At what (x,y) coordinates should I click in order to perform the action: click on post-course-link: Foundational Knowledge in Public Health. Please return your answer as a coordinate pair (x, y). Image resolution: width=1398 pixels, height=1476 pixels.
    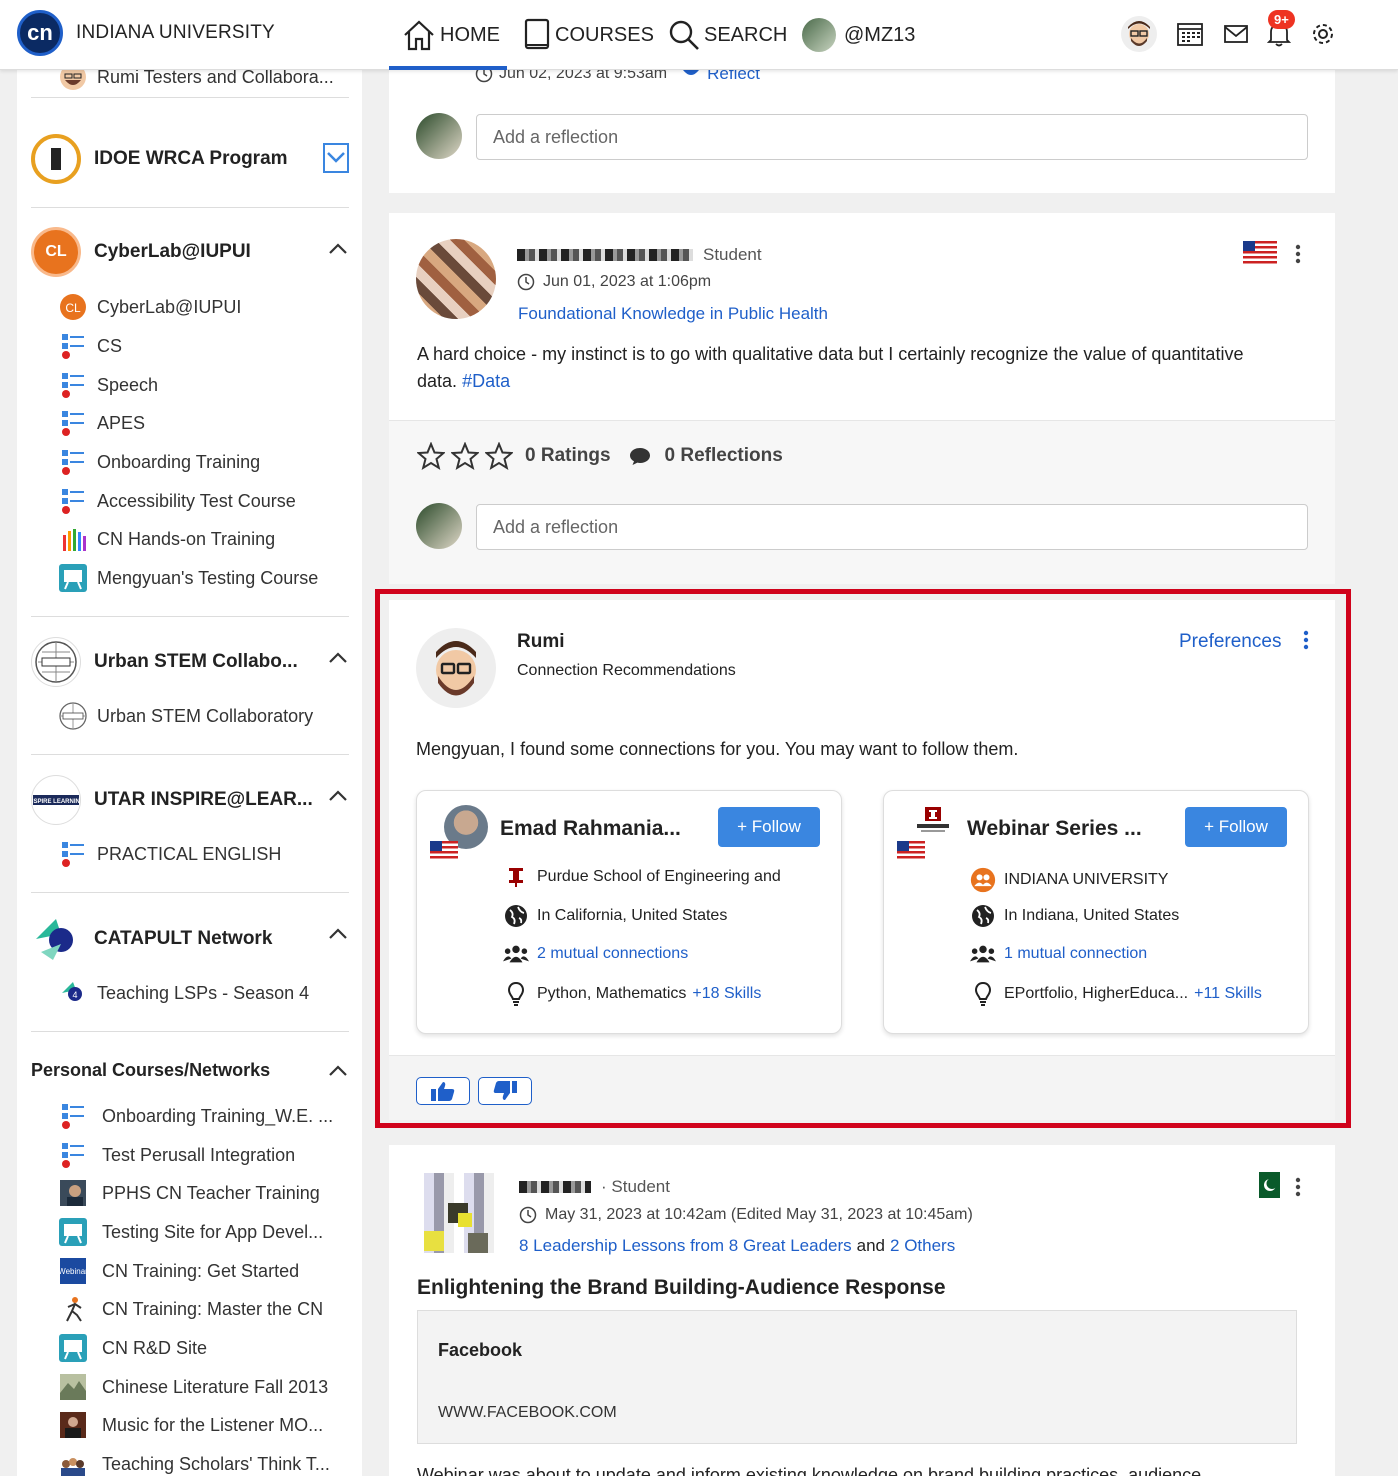
    Looking at the image, I should click on (673, 314).